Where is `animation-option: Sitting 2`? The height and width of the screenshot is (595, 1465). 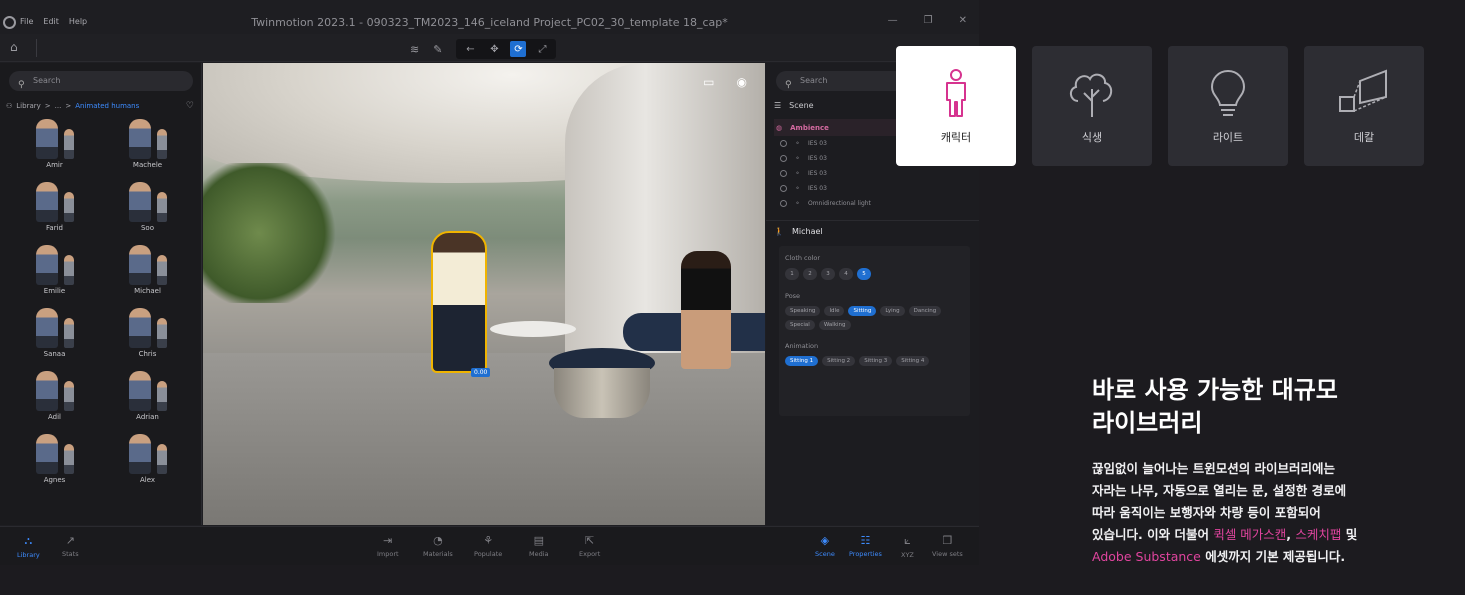 animation-option: Sitting 2 is located at coordinates (839, 361).